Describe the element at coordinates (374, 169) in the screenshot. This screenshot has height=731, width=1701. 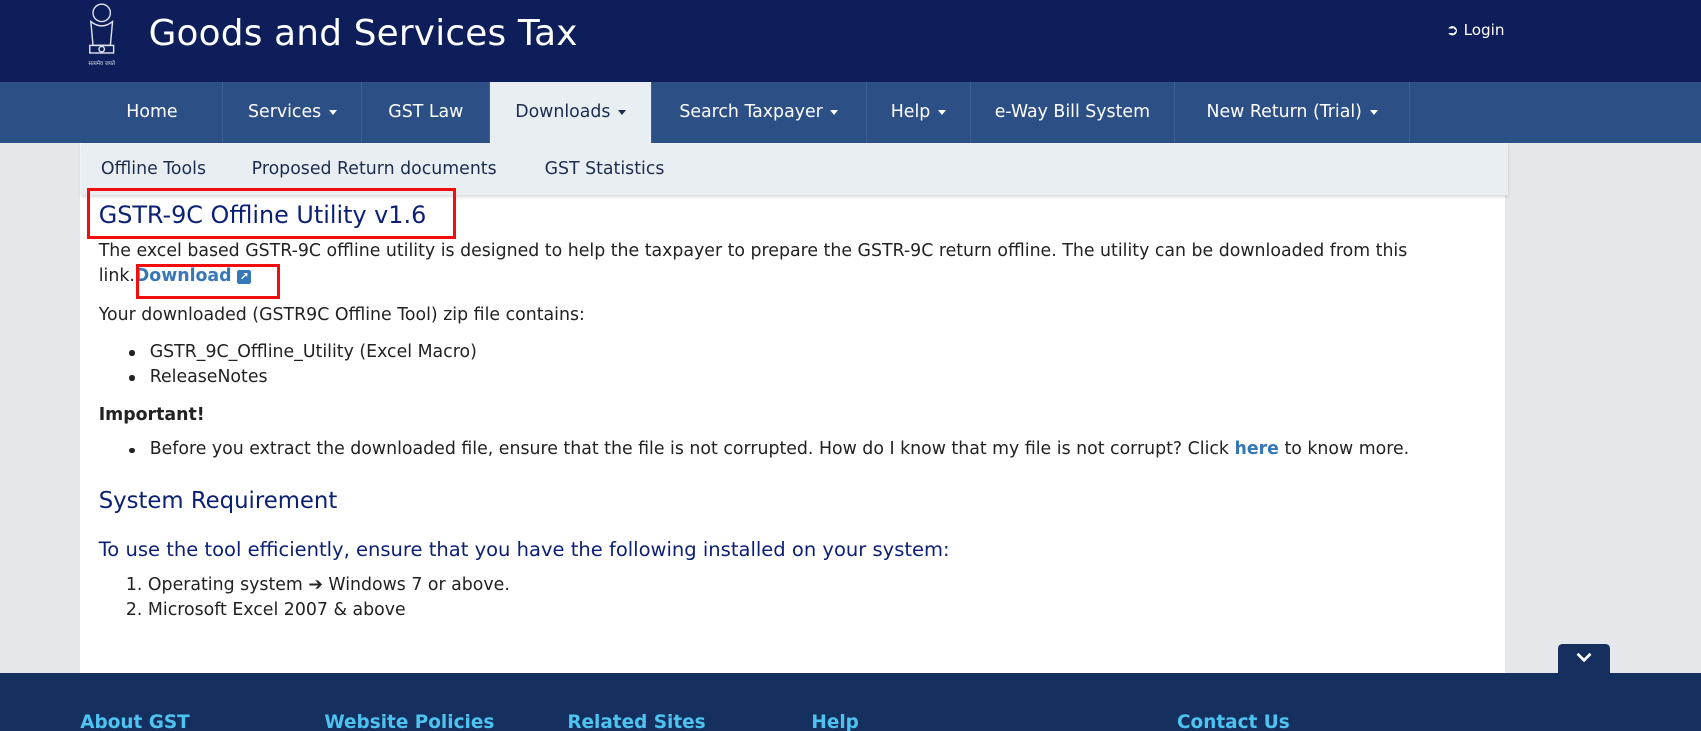
I see `submenu-proposed-return-documents: Proposed Return documents` at that location.